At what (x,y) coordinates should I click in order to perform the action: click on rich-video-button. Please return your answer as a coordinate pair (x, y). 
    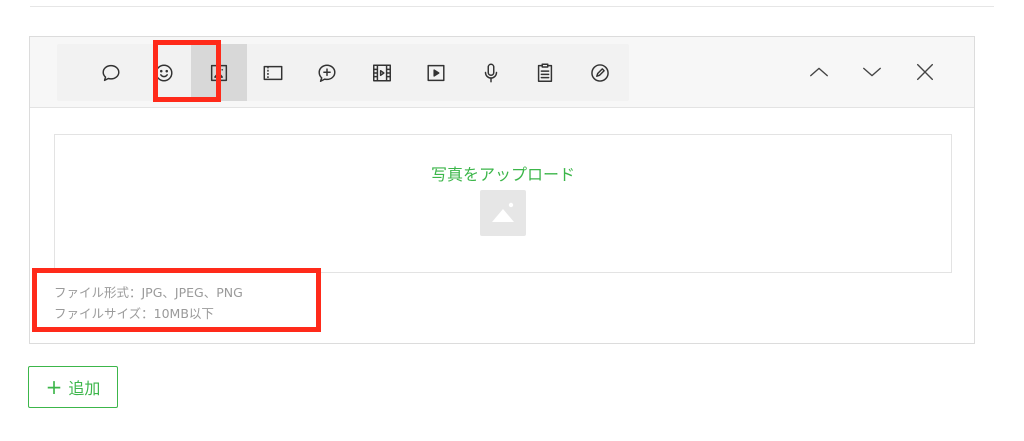
    Looking at the image, I should click on (436, 73).